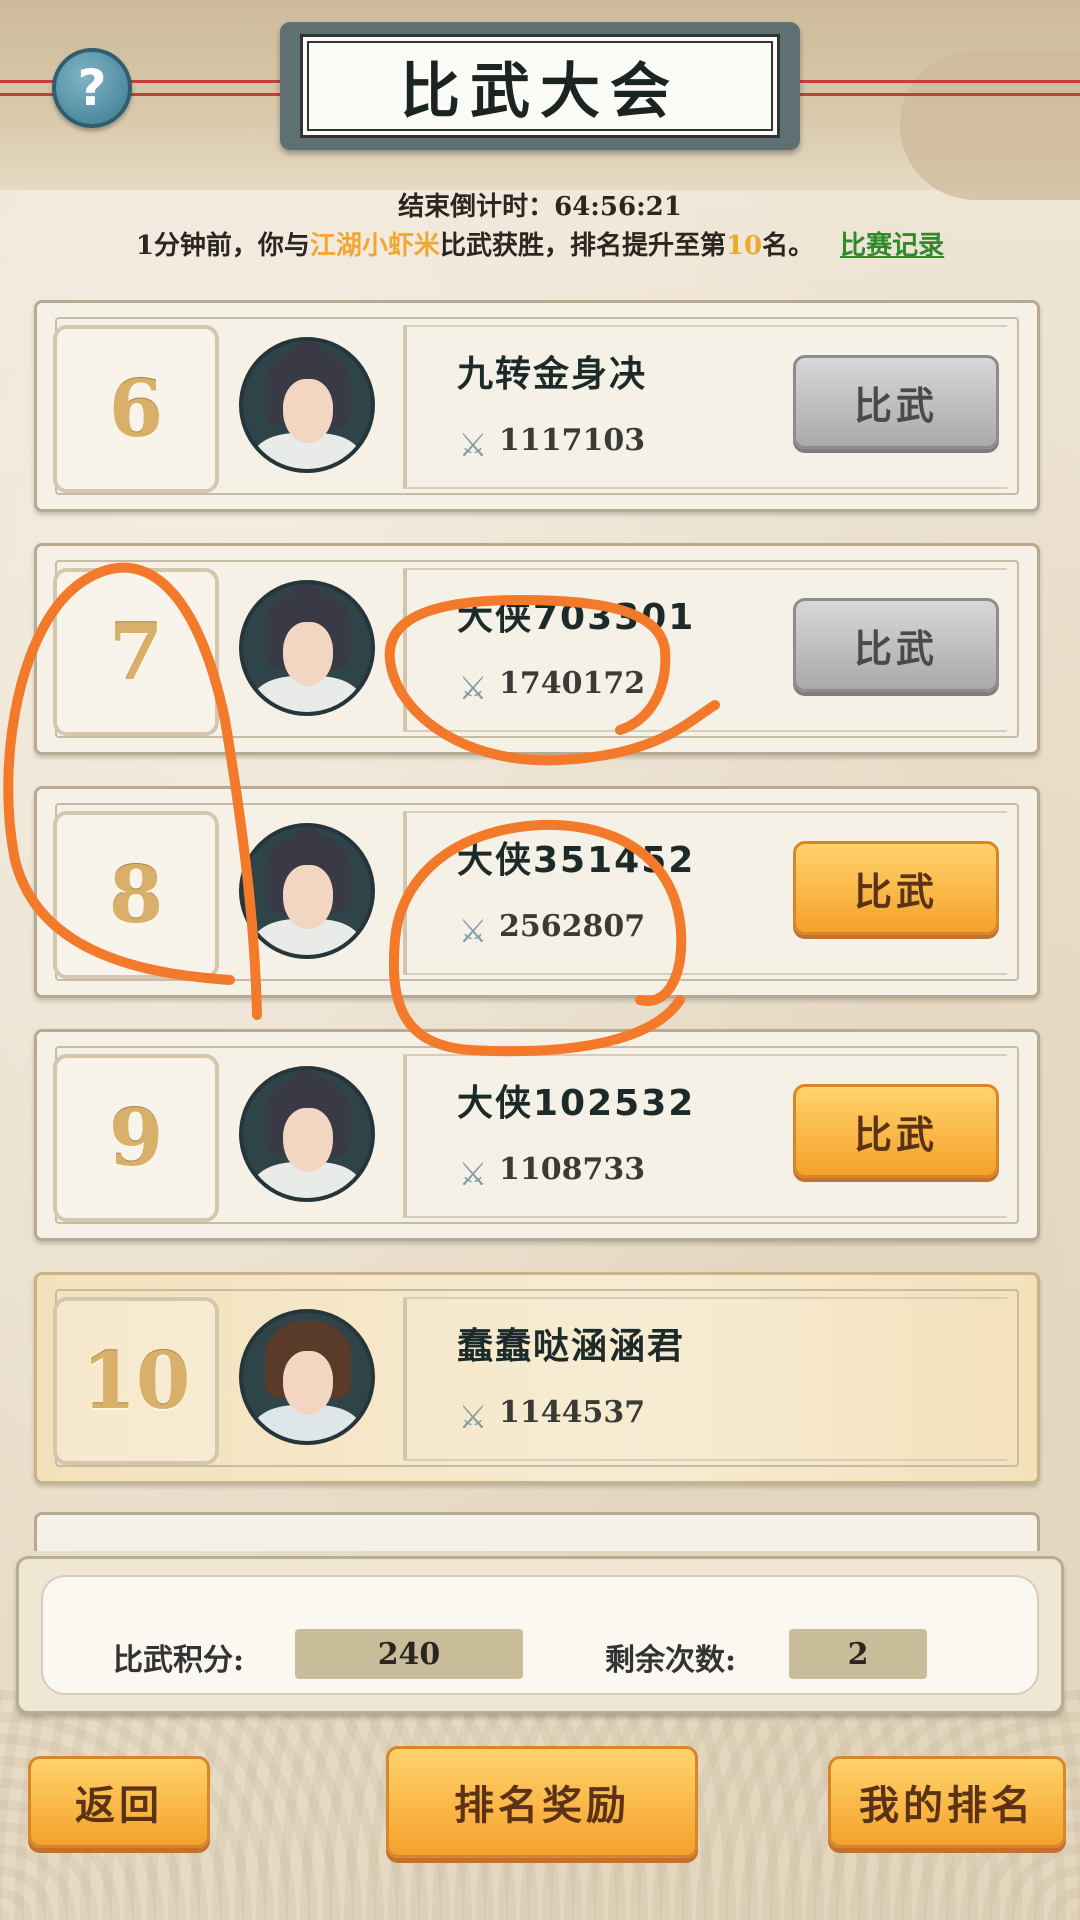  Describe the element at coordinates (744, 246) in the screenshot. I see `notice-rank: 10` at that location.